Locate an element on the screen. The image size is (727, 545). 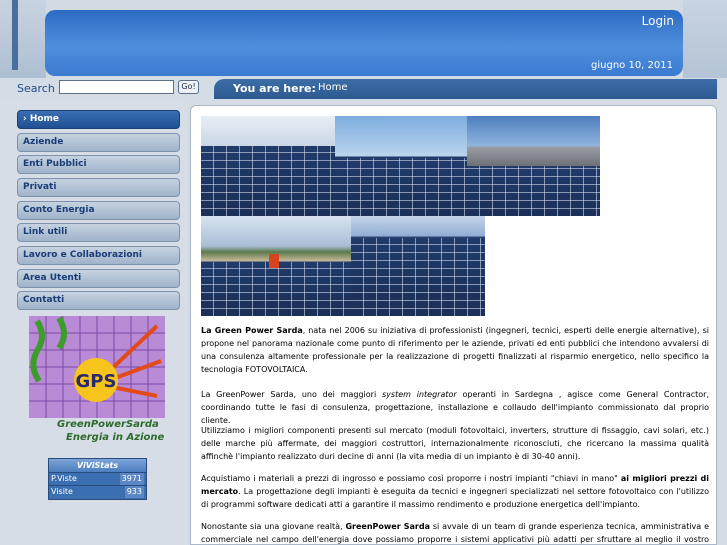
nav-item-privati: Privati is located at coordinates (98, 187).